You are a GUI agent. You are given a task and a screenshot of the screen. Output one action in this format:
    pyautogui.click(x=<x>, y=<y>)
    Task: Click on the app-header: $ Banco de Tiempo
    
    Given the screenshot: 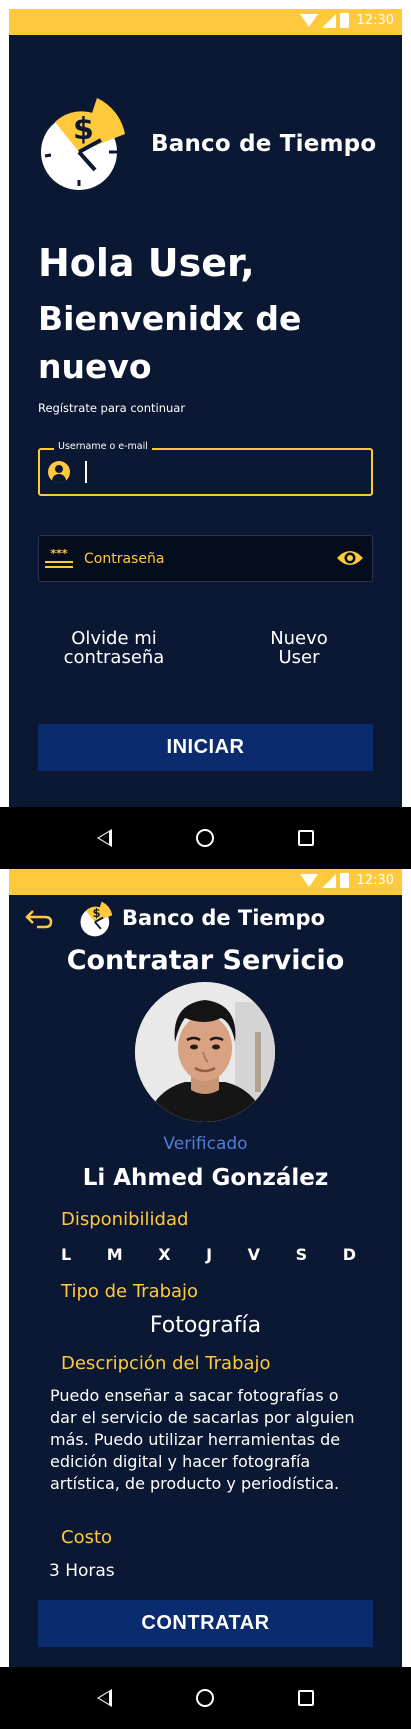 What is the action you would take?
    pyautogui.click(x=205, y=918)
    